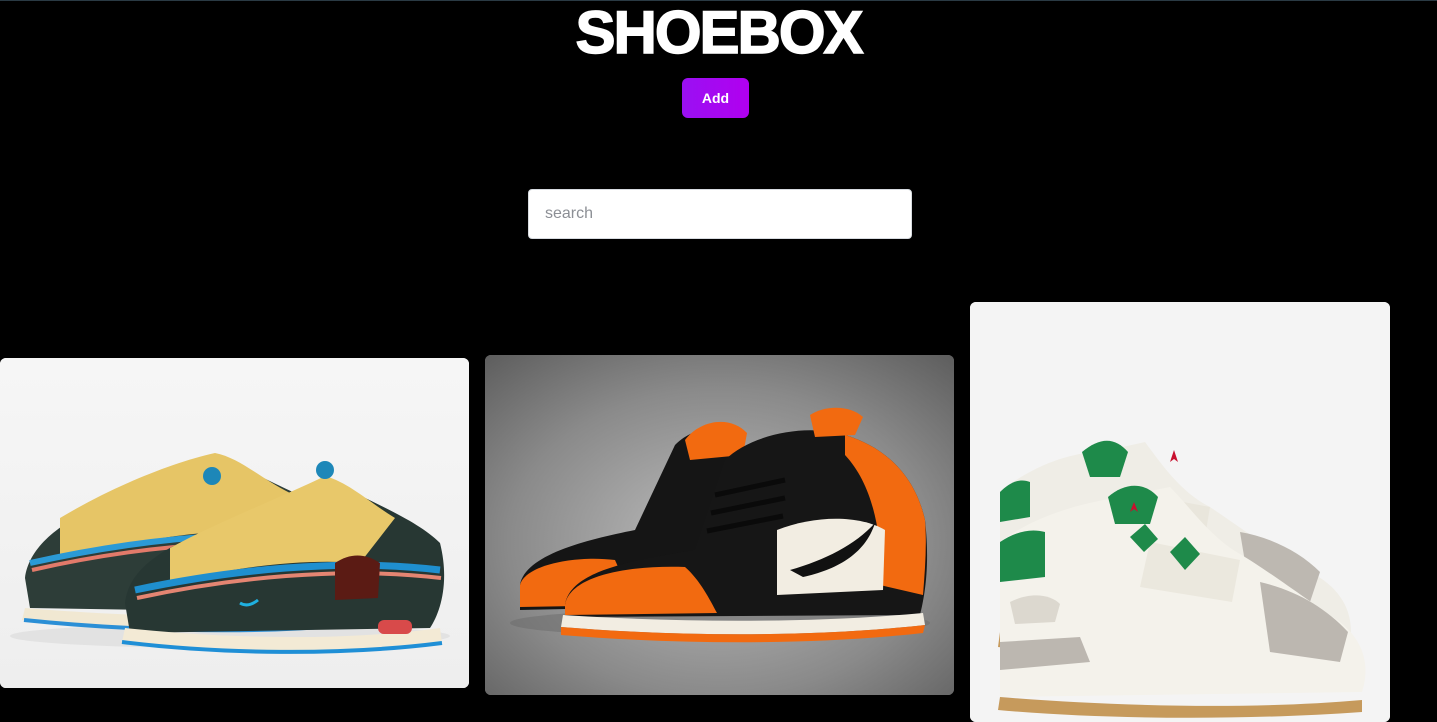 This screenshot has height=722, width=1437. I want to click on search-input, so click(720, 214).